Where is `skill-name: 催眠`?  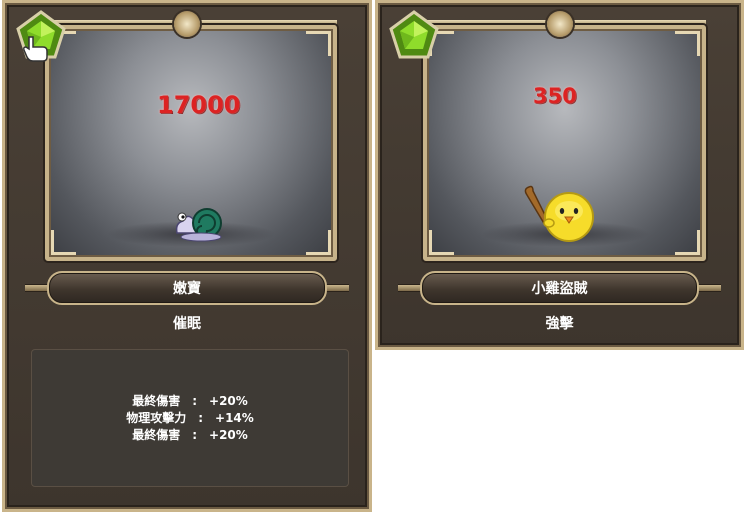
skill-name: 催眠 is located at coordinates (187, 324).